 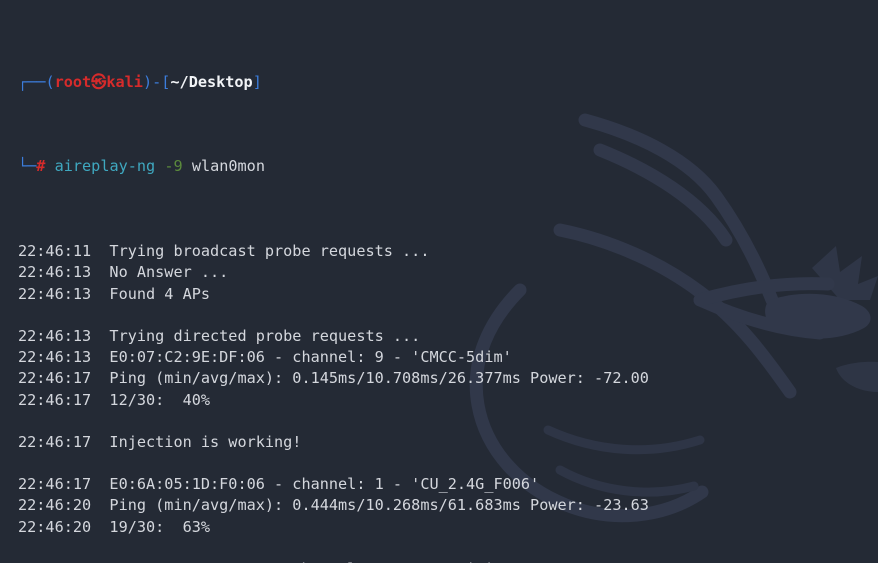 I want to click on command-flag: -9, so click(x=173, y=166).